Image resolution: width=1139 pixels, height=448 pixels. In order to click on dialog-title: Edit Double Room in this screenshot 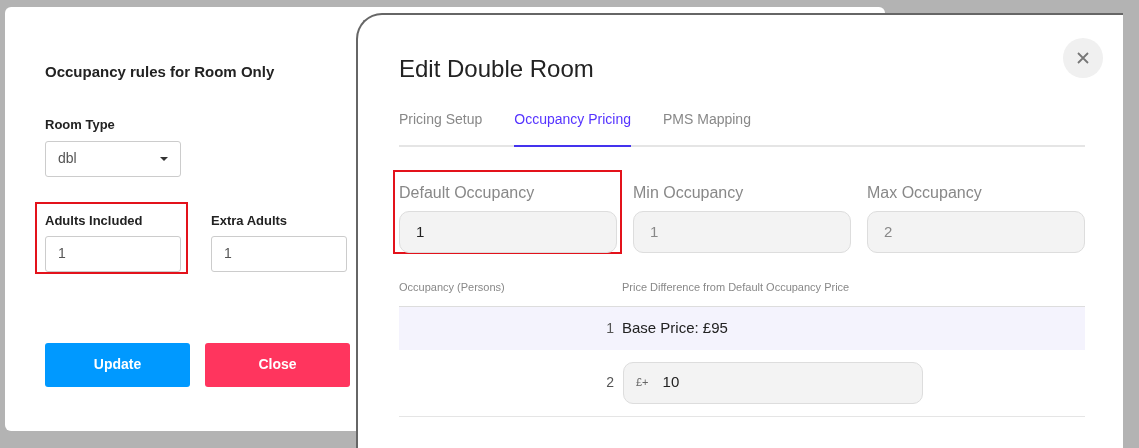, I will do `click(496, 69)`.